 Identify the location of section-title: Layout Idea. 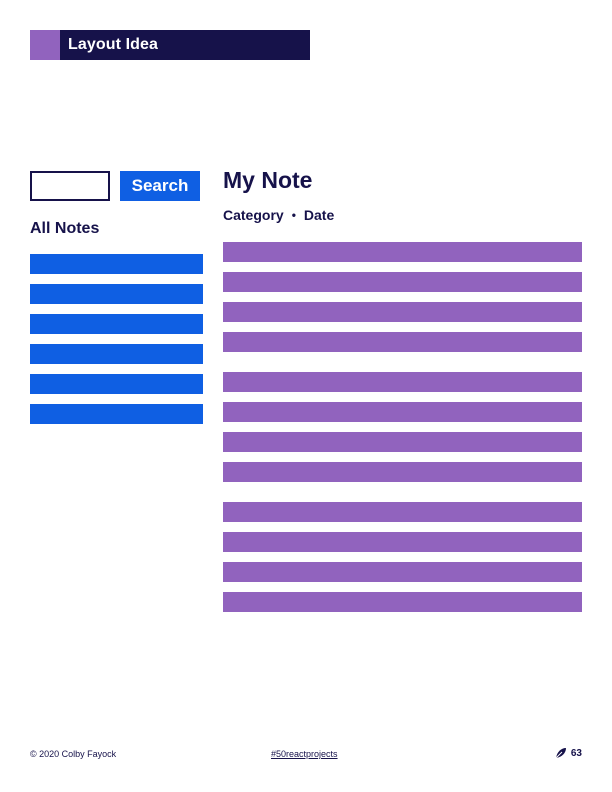
(113, 44).